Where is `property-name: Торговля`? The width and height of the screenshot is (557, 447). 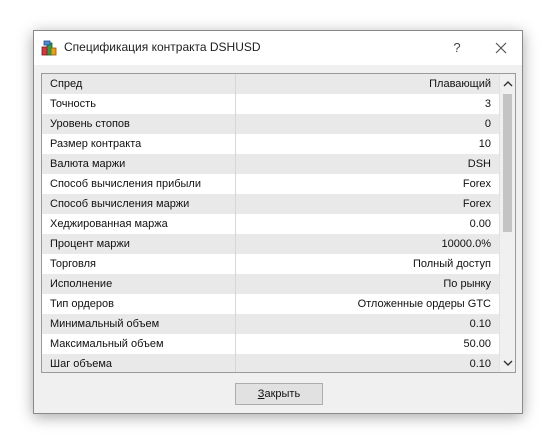
property-name: Торговля is located at coordinates (139, 264).